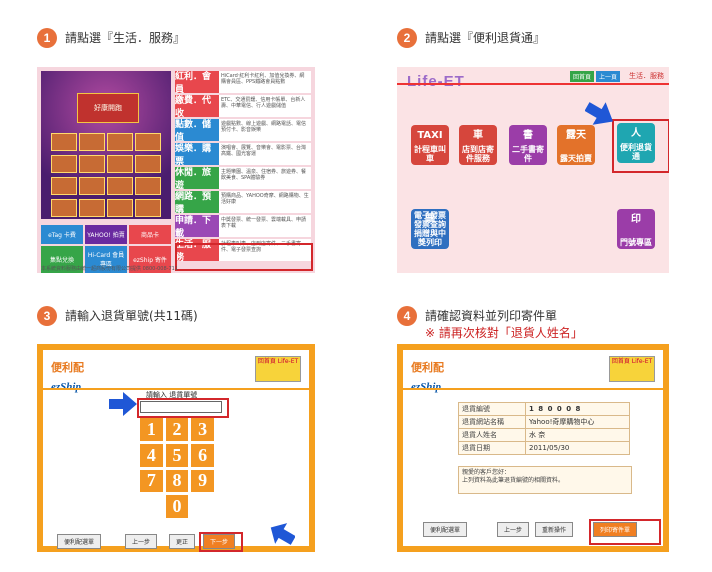 Image resolution: width=712 pixels, height=572 pixels. I want to click on keypad-key: 7, so click(151, 481).